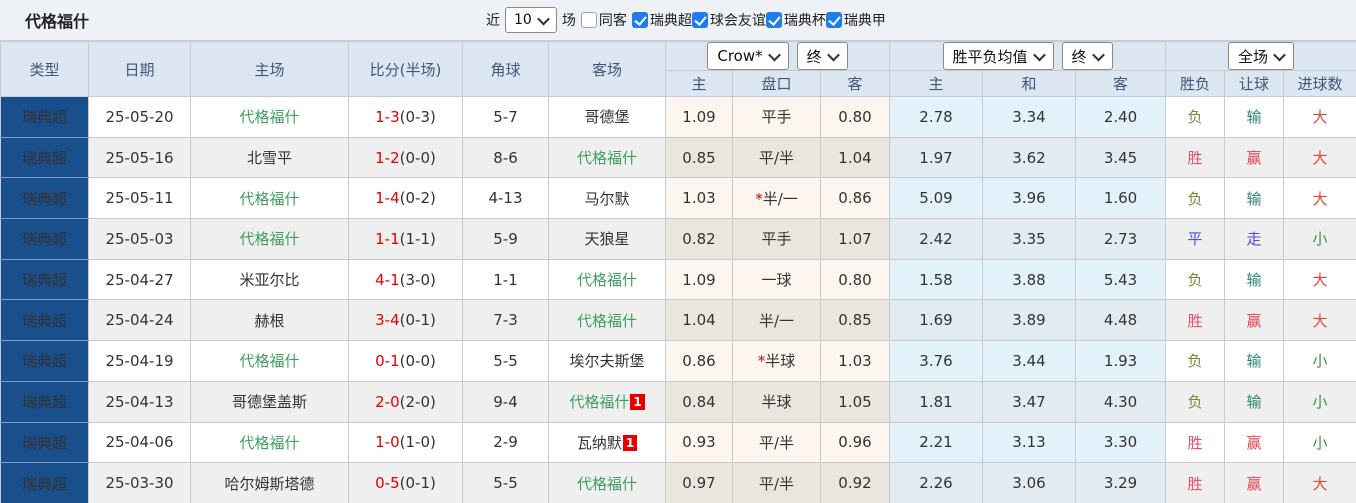  Describe the element at coordinates (44, 69) in the screenshot. I see `col-header-type: 类型` at that location.